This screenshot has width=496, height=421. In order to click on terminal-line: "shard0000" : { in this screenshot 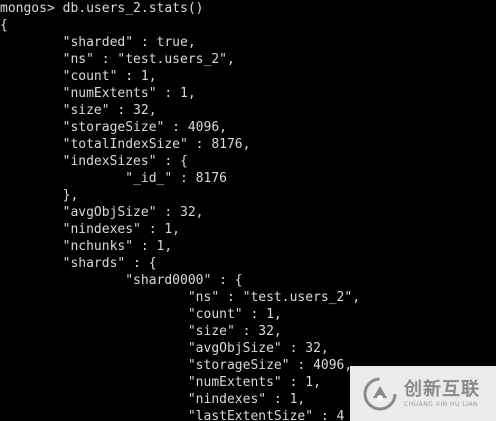, I will do `click(121, 280)`.